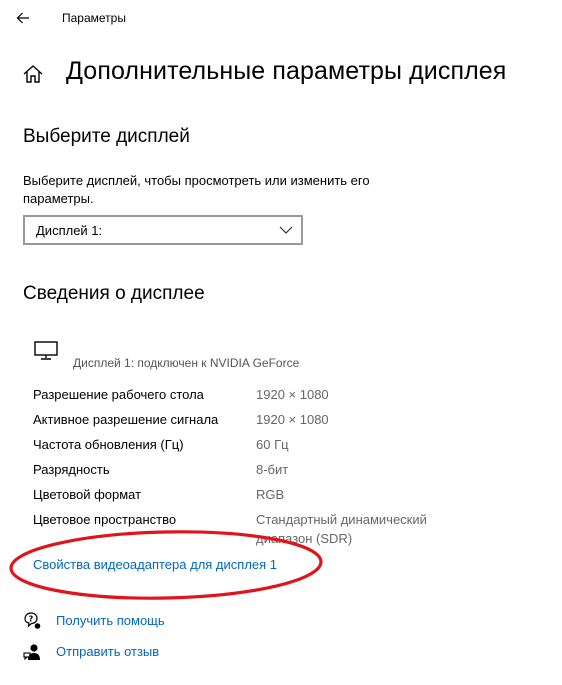 Image resolution: width=562 pixels, height=685 pixels. I want to click on display-info-heading: Сведения о дисплее, so click(114, 293).